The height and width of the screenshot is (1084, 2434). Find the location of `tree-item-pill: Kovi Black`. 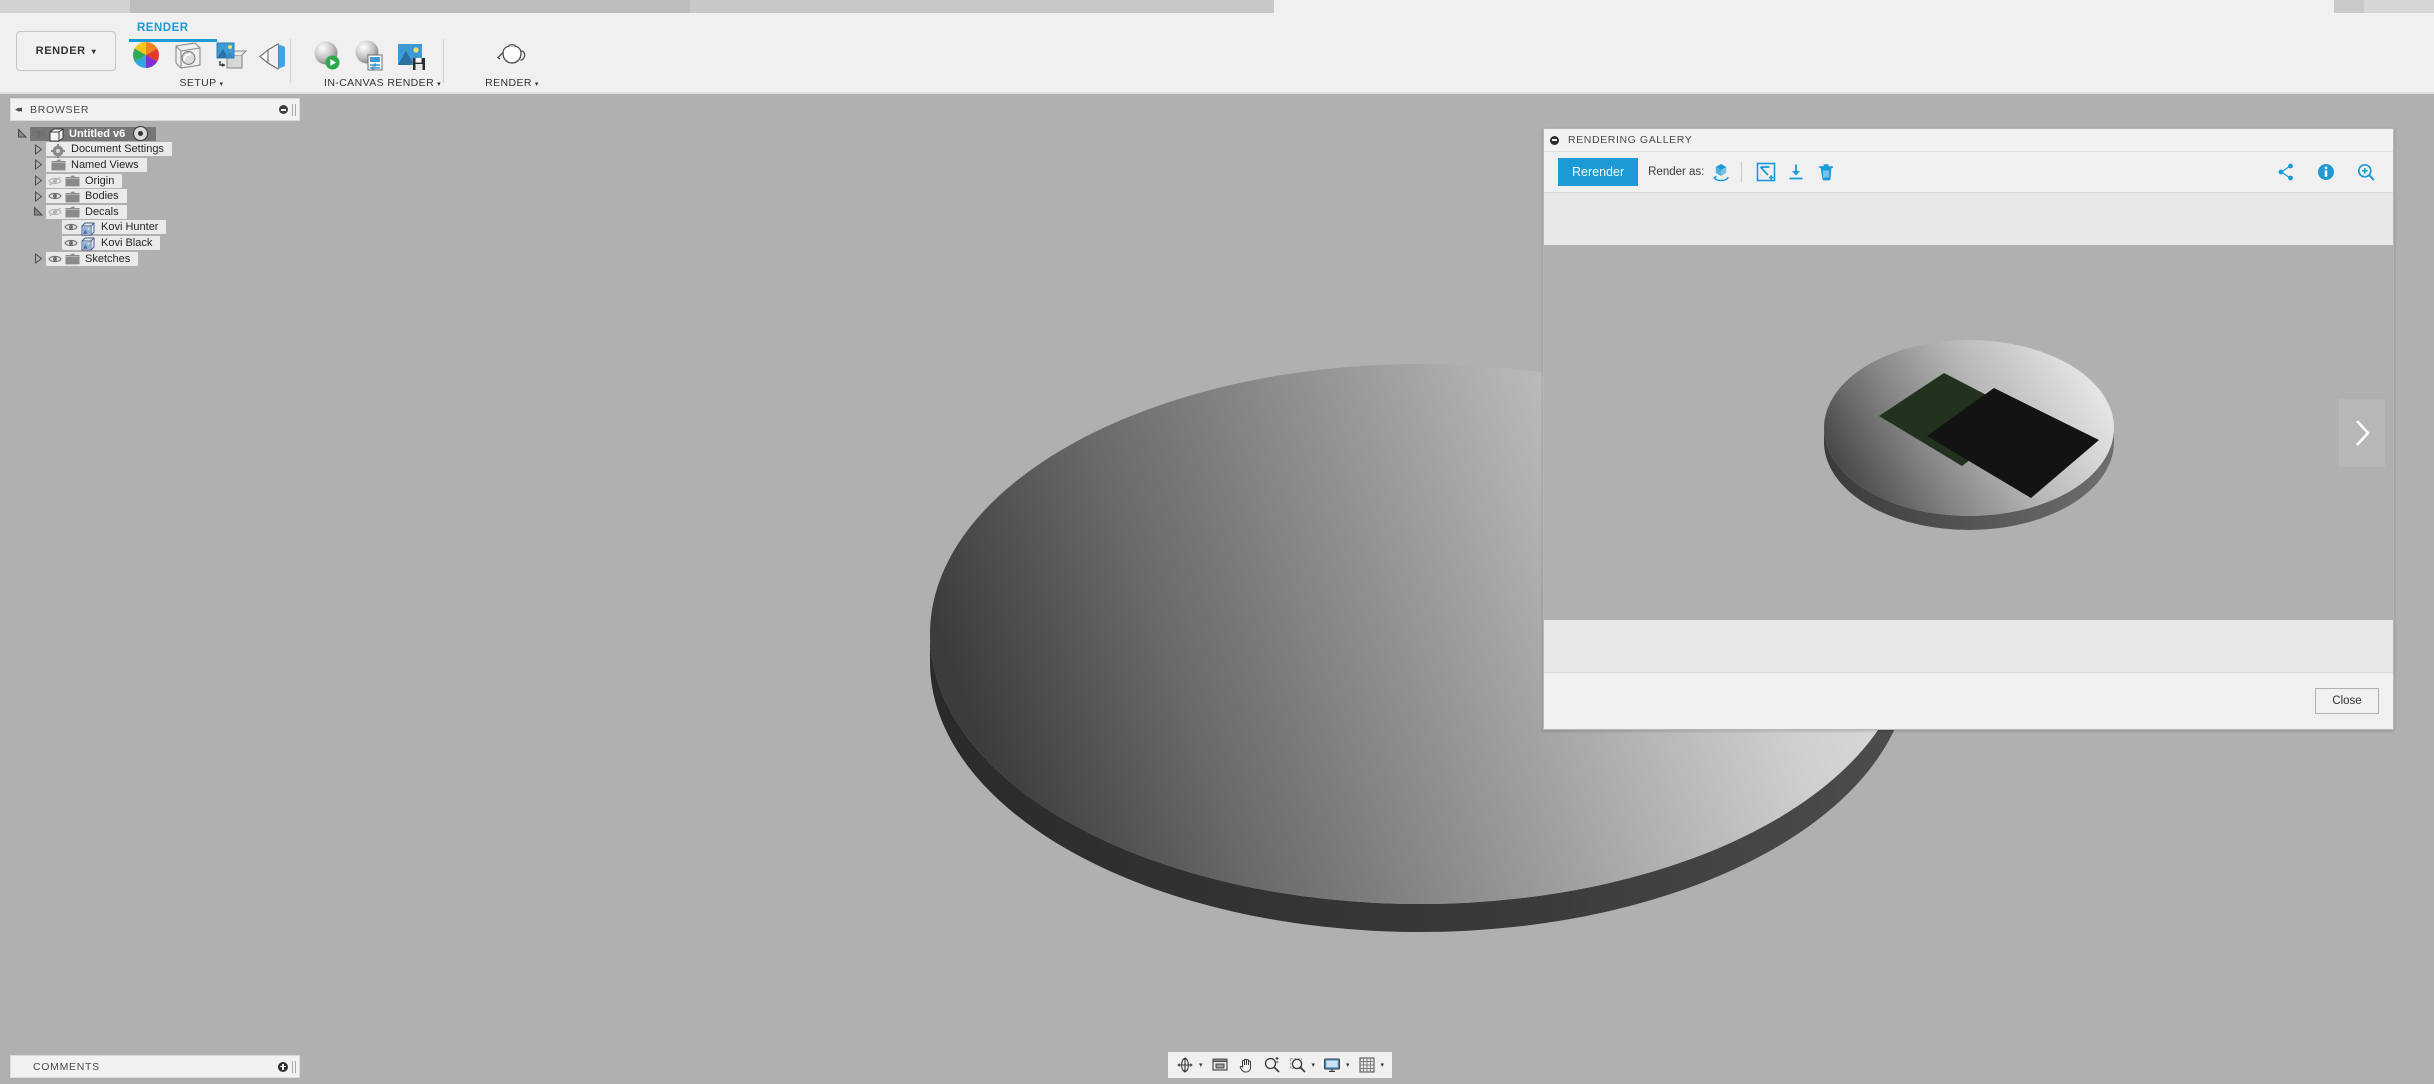

tree-item-pill: Kovi Black is located at coordinates (111, 243).